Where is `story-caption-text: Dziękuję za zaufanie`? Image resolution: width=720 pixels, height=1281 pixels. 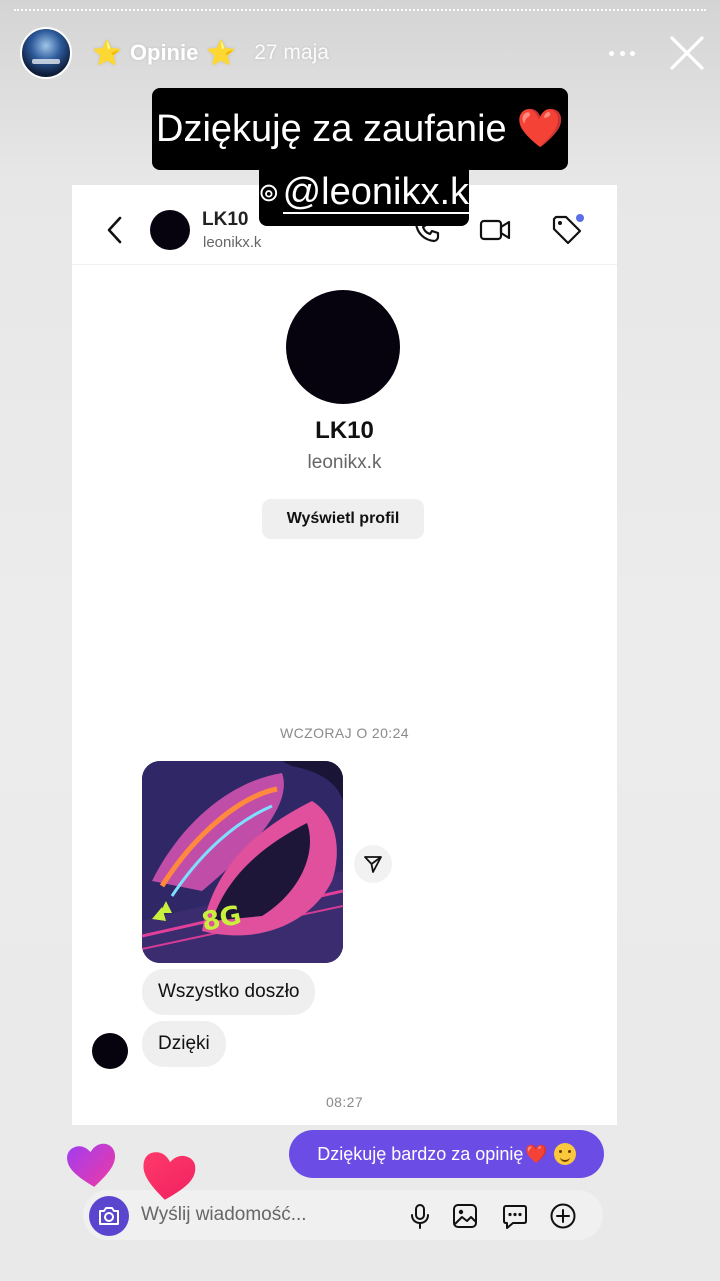 story-caption-text: Dziękuję za zaufanie is located at coordinates (331, 128).